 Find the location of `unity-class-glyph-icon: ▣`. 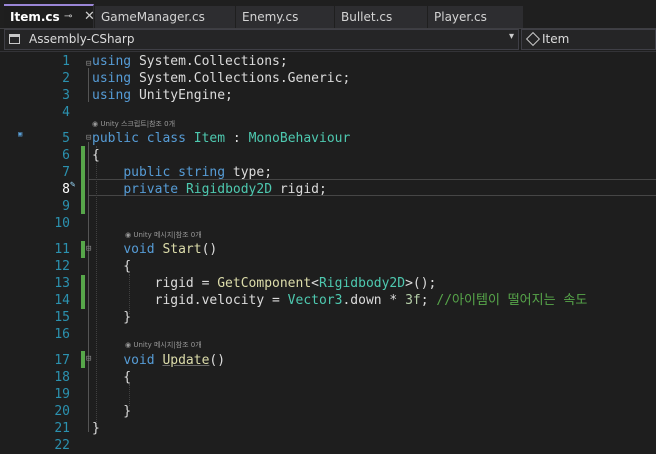

unity-class-glyph-icon: ▣ is located at coordinates (20, 134).